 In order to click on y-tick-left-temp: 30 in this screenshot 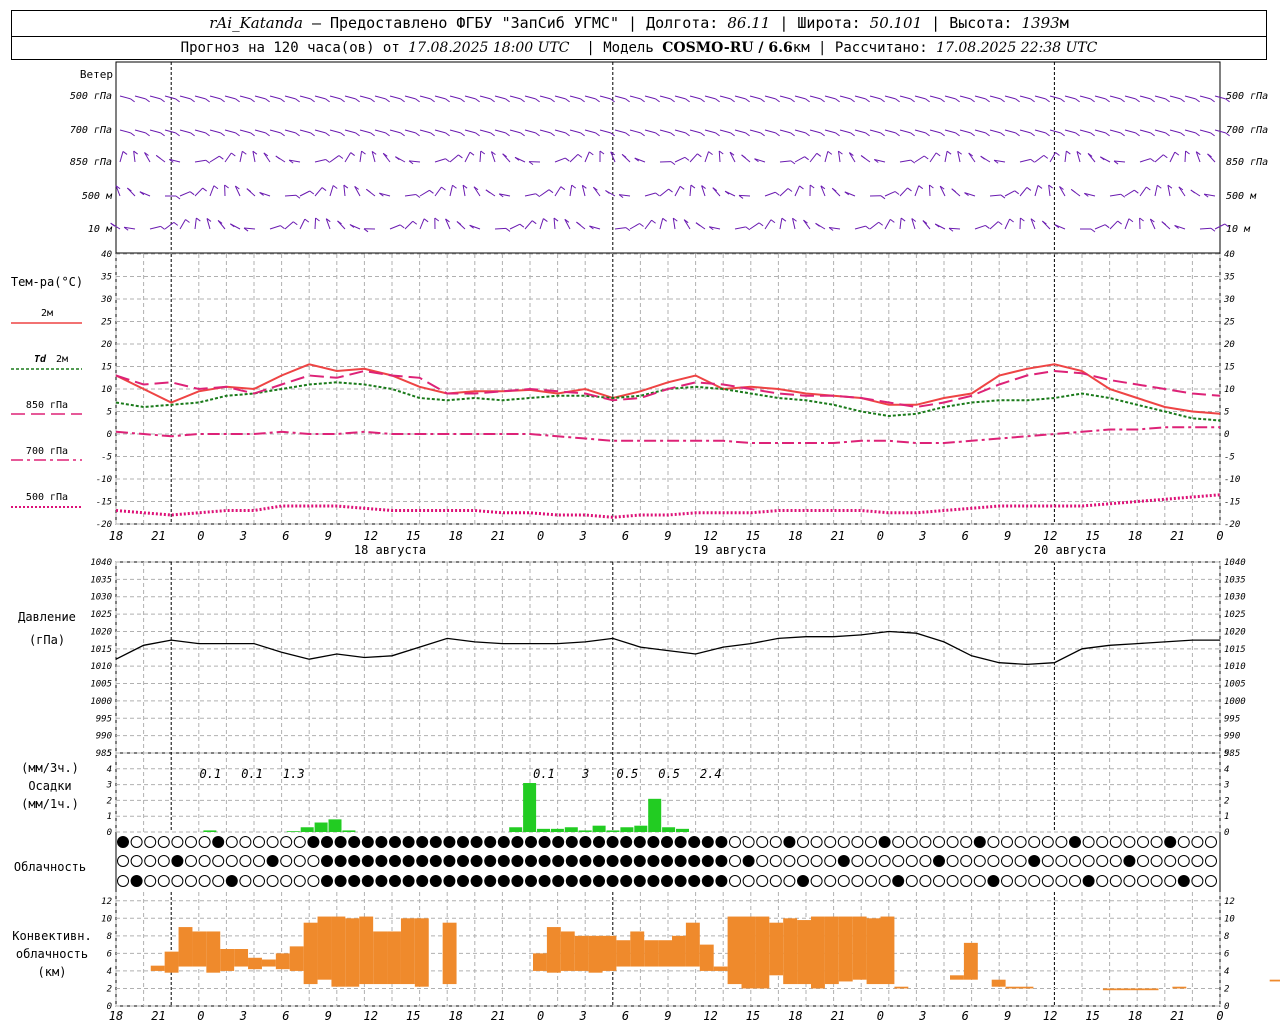, I will do `click(106, 300)`.